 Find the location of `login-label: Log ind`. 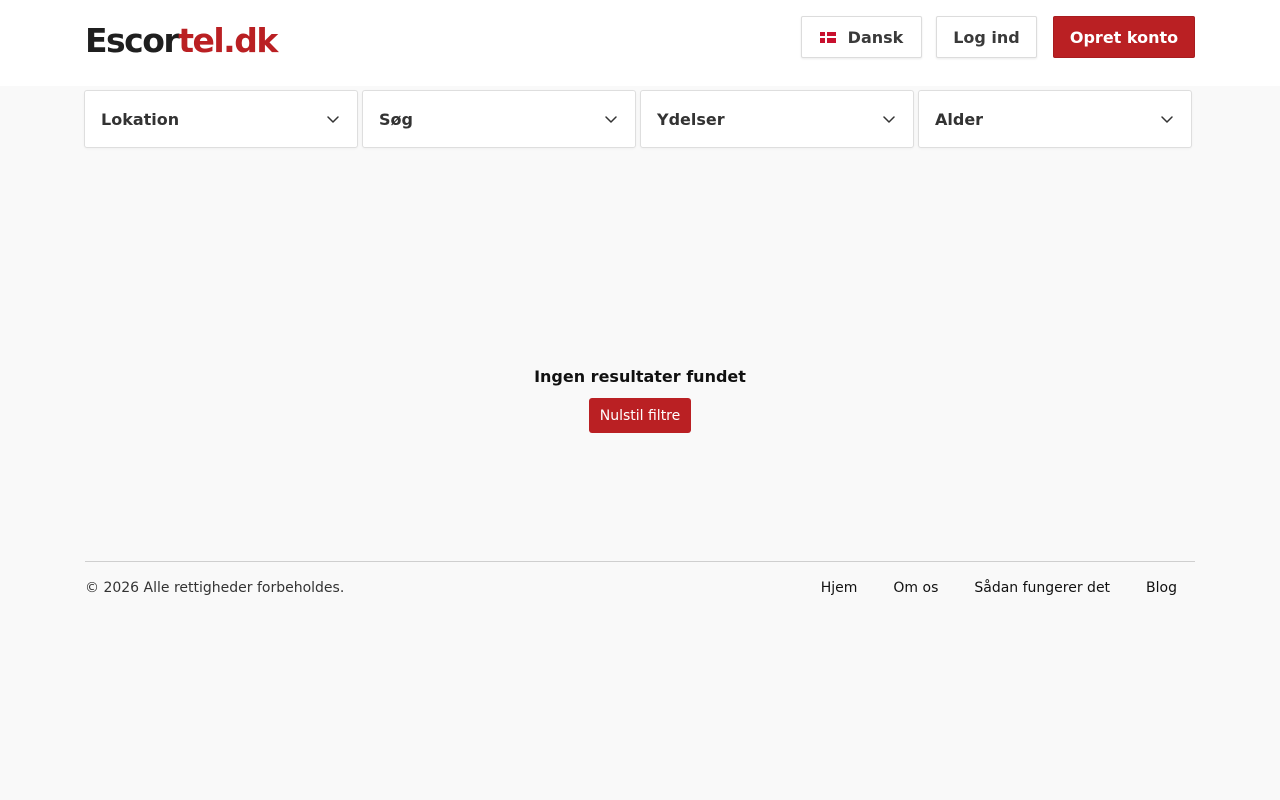

login-label: Log ind is located at coordinates (986, 37).